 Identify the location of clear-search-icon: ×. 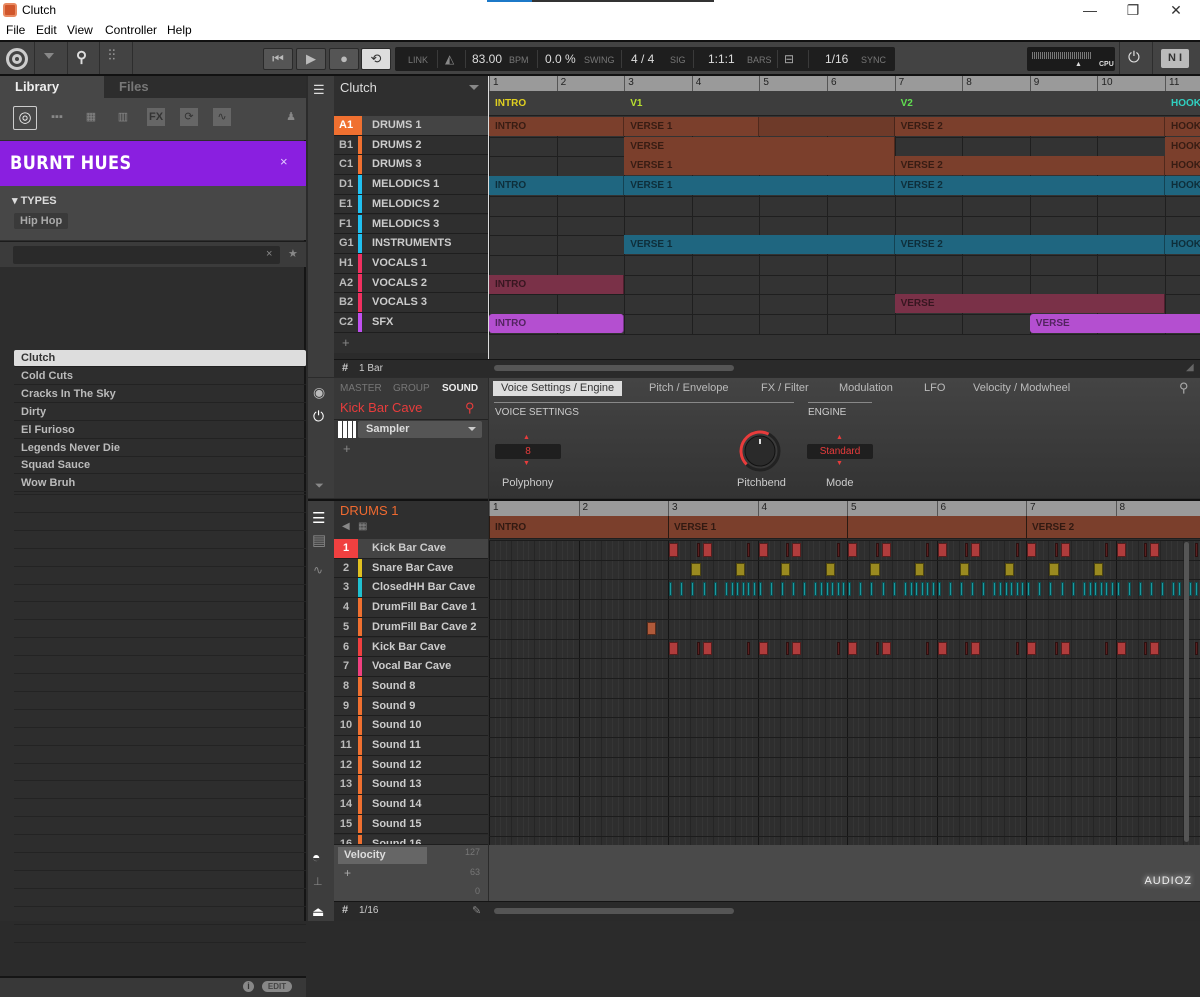
(269, 254).